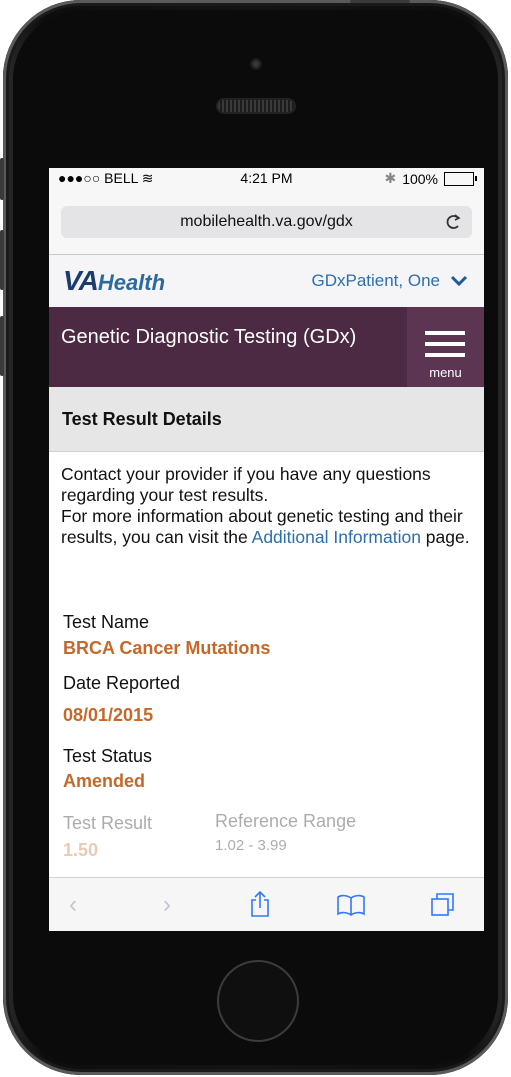 The height and width of the screenshot is (1077, 511). Describe the element at coordinates (266, 419) in the screenshot. I see `section-header: Test Result Details` at that location.